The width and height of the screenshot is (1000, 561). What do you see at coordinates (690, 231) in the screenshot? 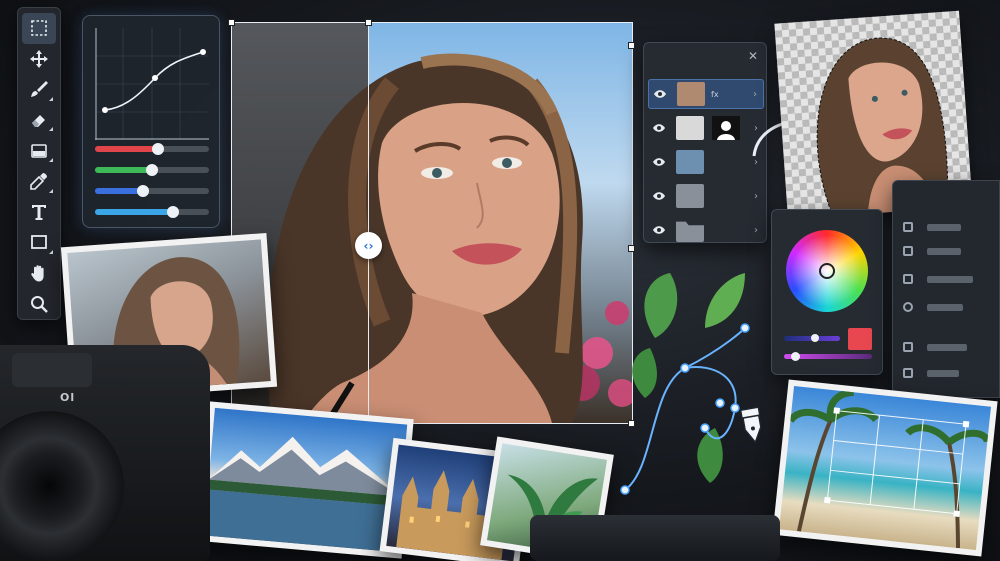
I see `folder-icon` at bounding box center [690, 231].